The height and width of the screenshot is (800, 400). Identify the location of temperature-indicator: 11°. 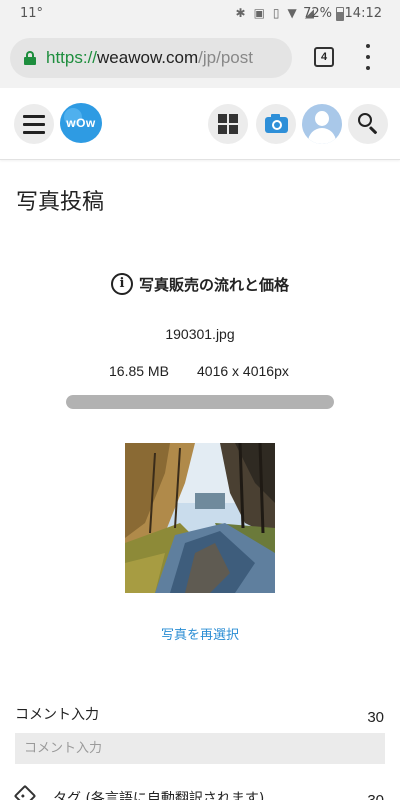
(32, 13).